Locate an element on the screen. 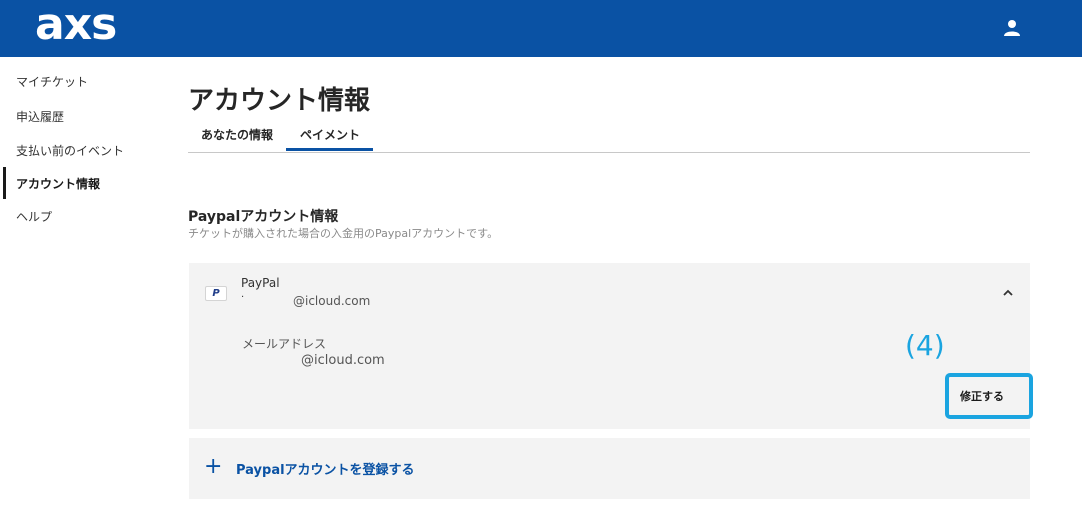 The width and height of the screenshot is (1082, 524). page-title: アカウント情報 is located at coordinates (279, 101).